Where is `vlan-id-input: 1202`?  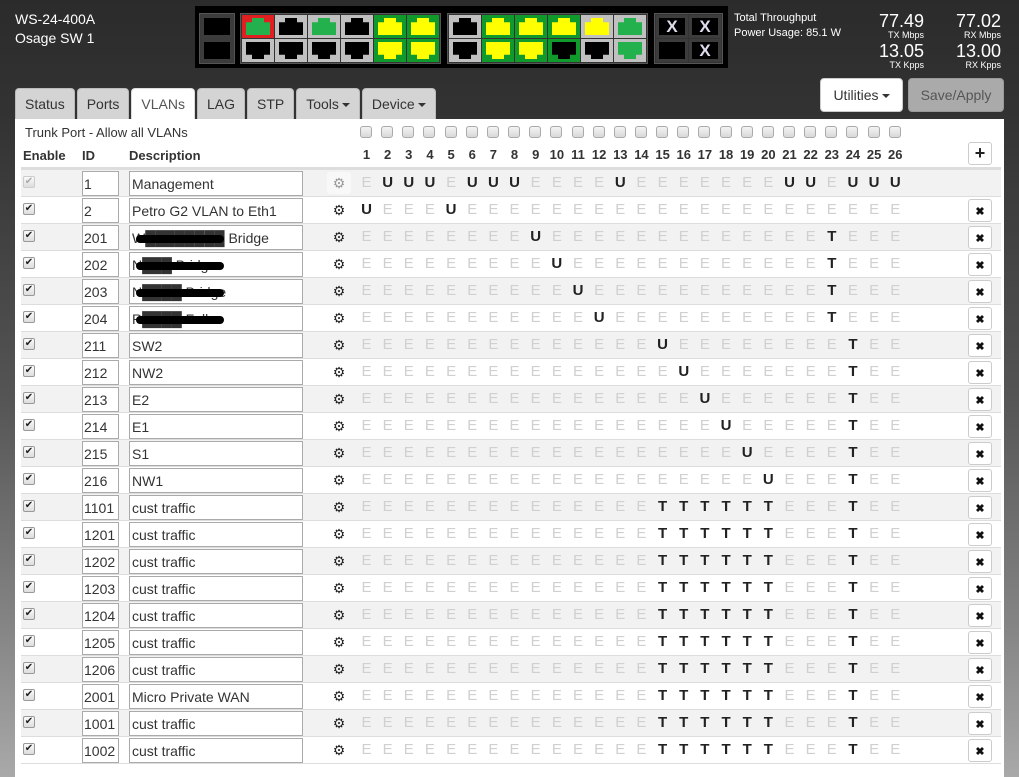 vlan-id-input: 1202 is located at coordinates (100, 561).